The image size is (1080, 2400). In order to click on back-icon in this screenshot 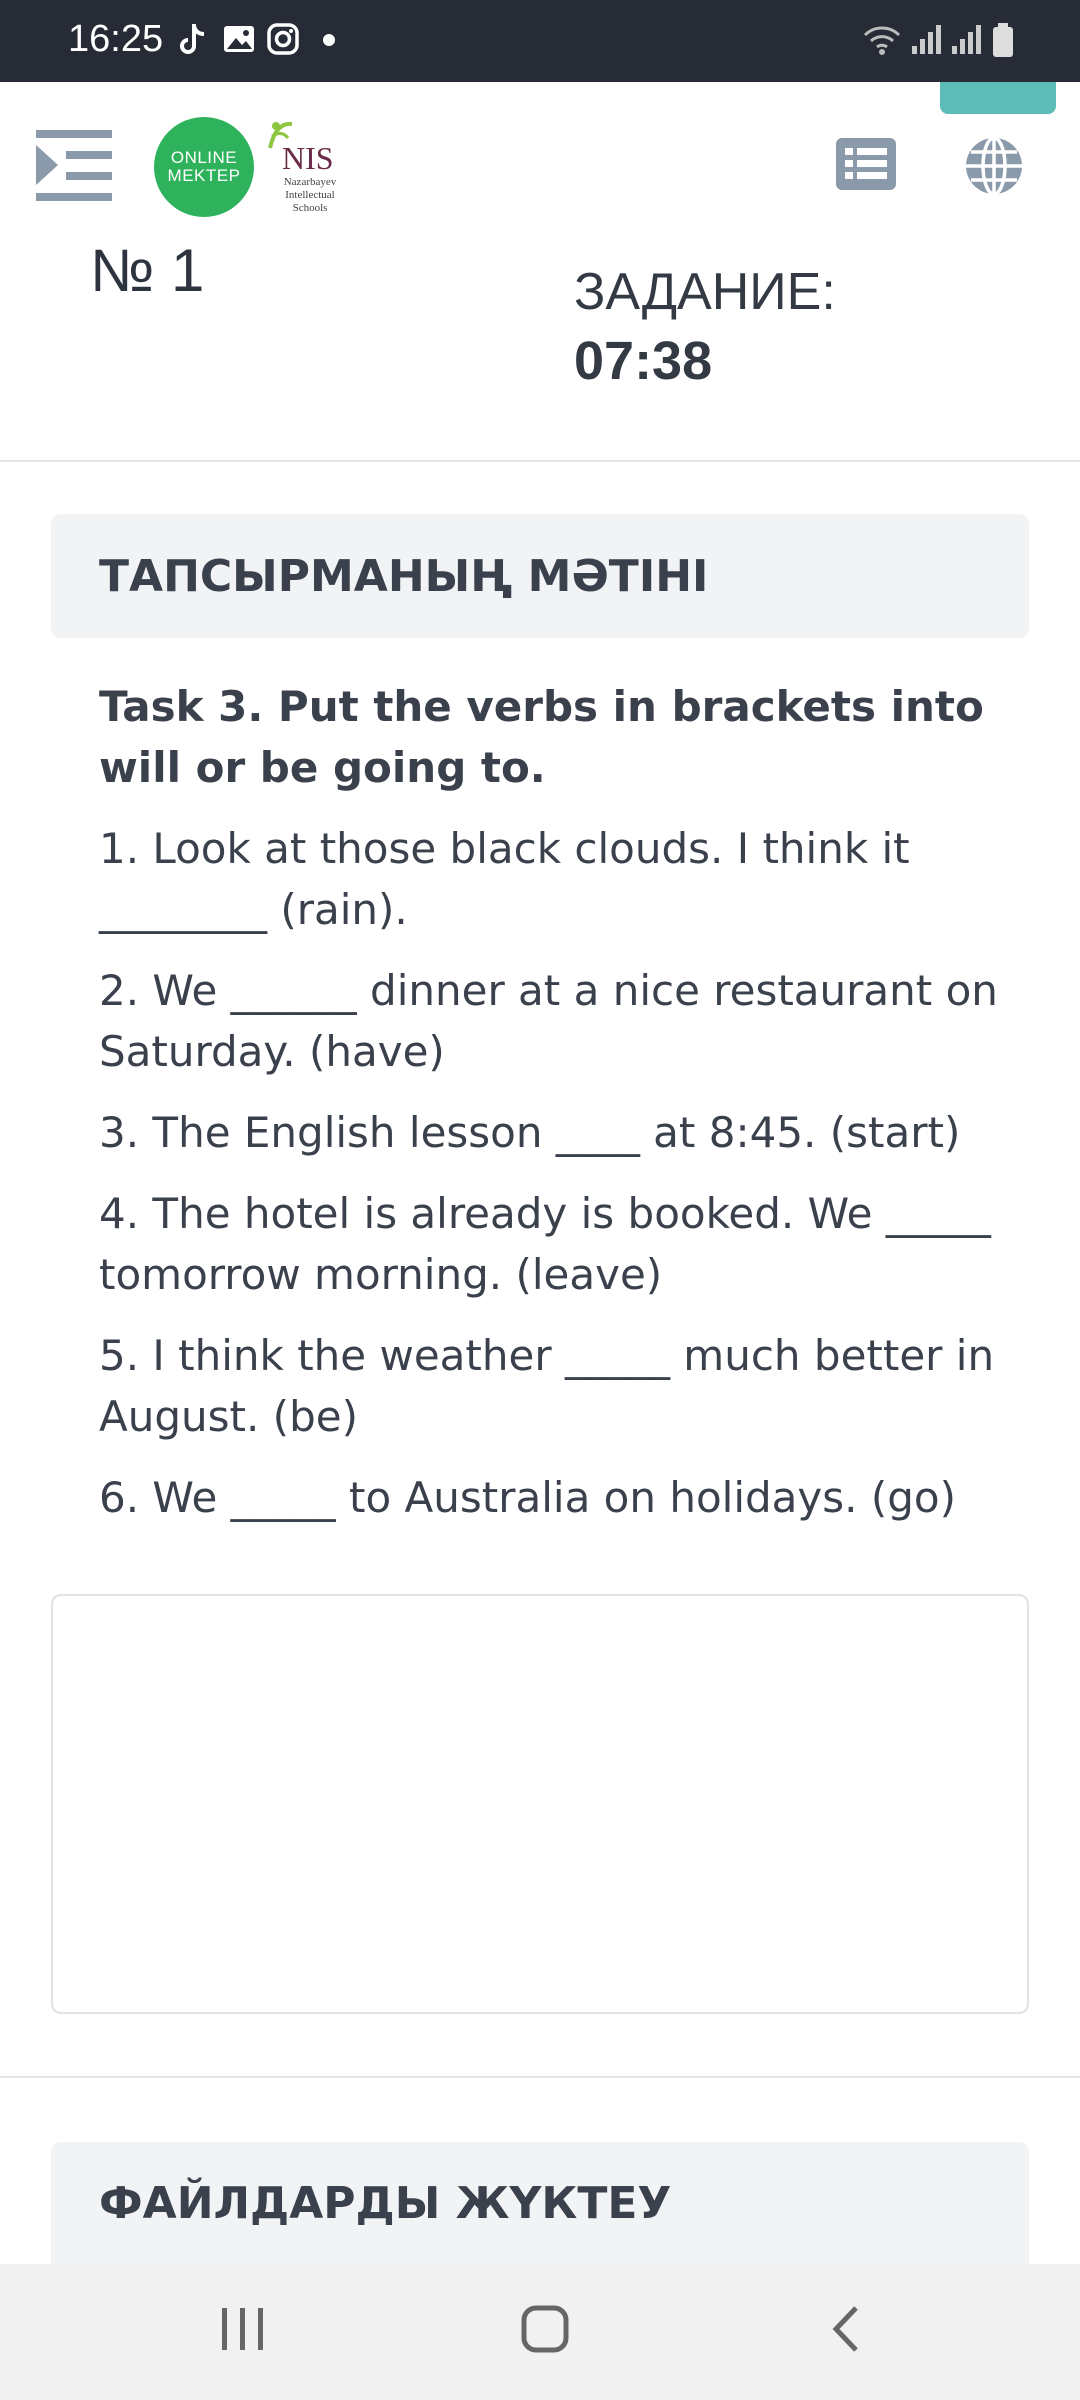, I will do `click(846, 2331)`.